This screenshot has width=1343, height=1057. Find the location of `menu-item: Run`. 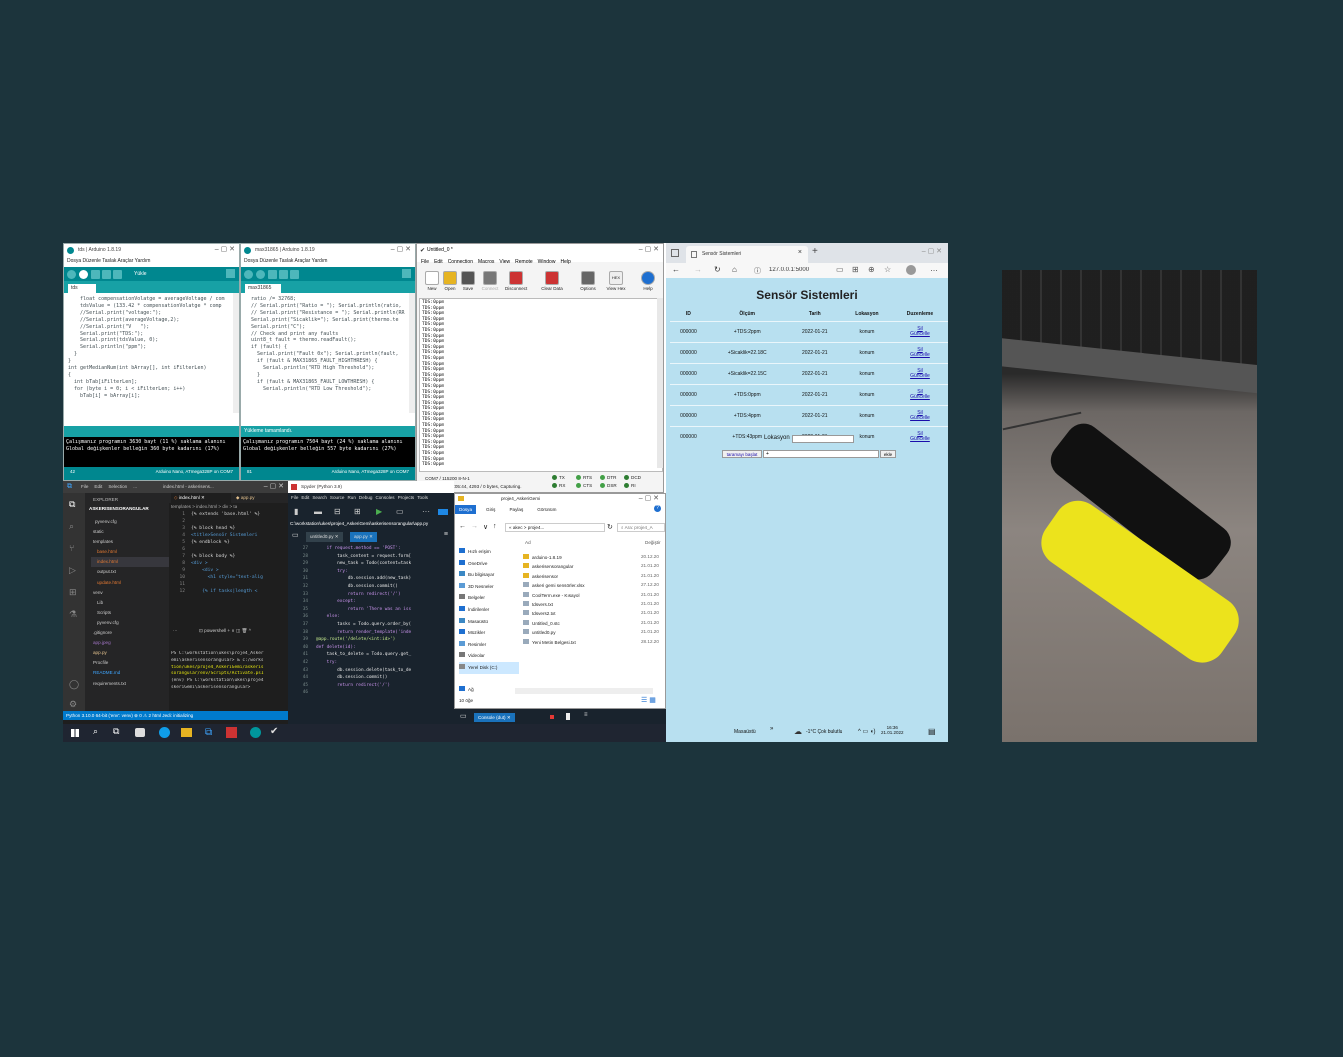

menu-item: Run is located at coordinates (351, 497).